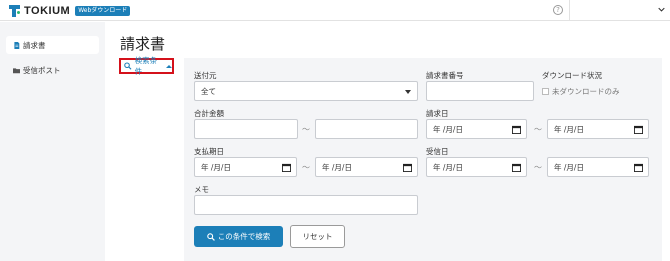  What do you see at coordinates (445, 75) in the screenshot?
I see `invoice-number-label: 請求書番号` at bounding box center [445, 75].